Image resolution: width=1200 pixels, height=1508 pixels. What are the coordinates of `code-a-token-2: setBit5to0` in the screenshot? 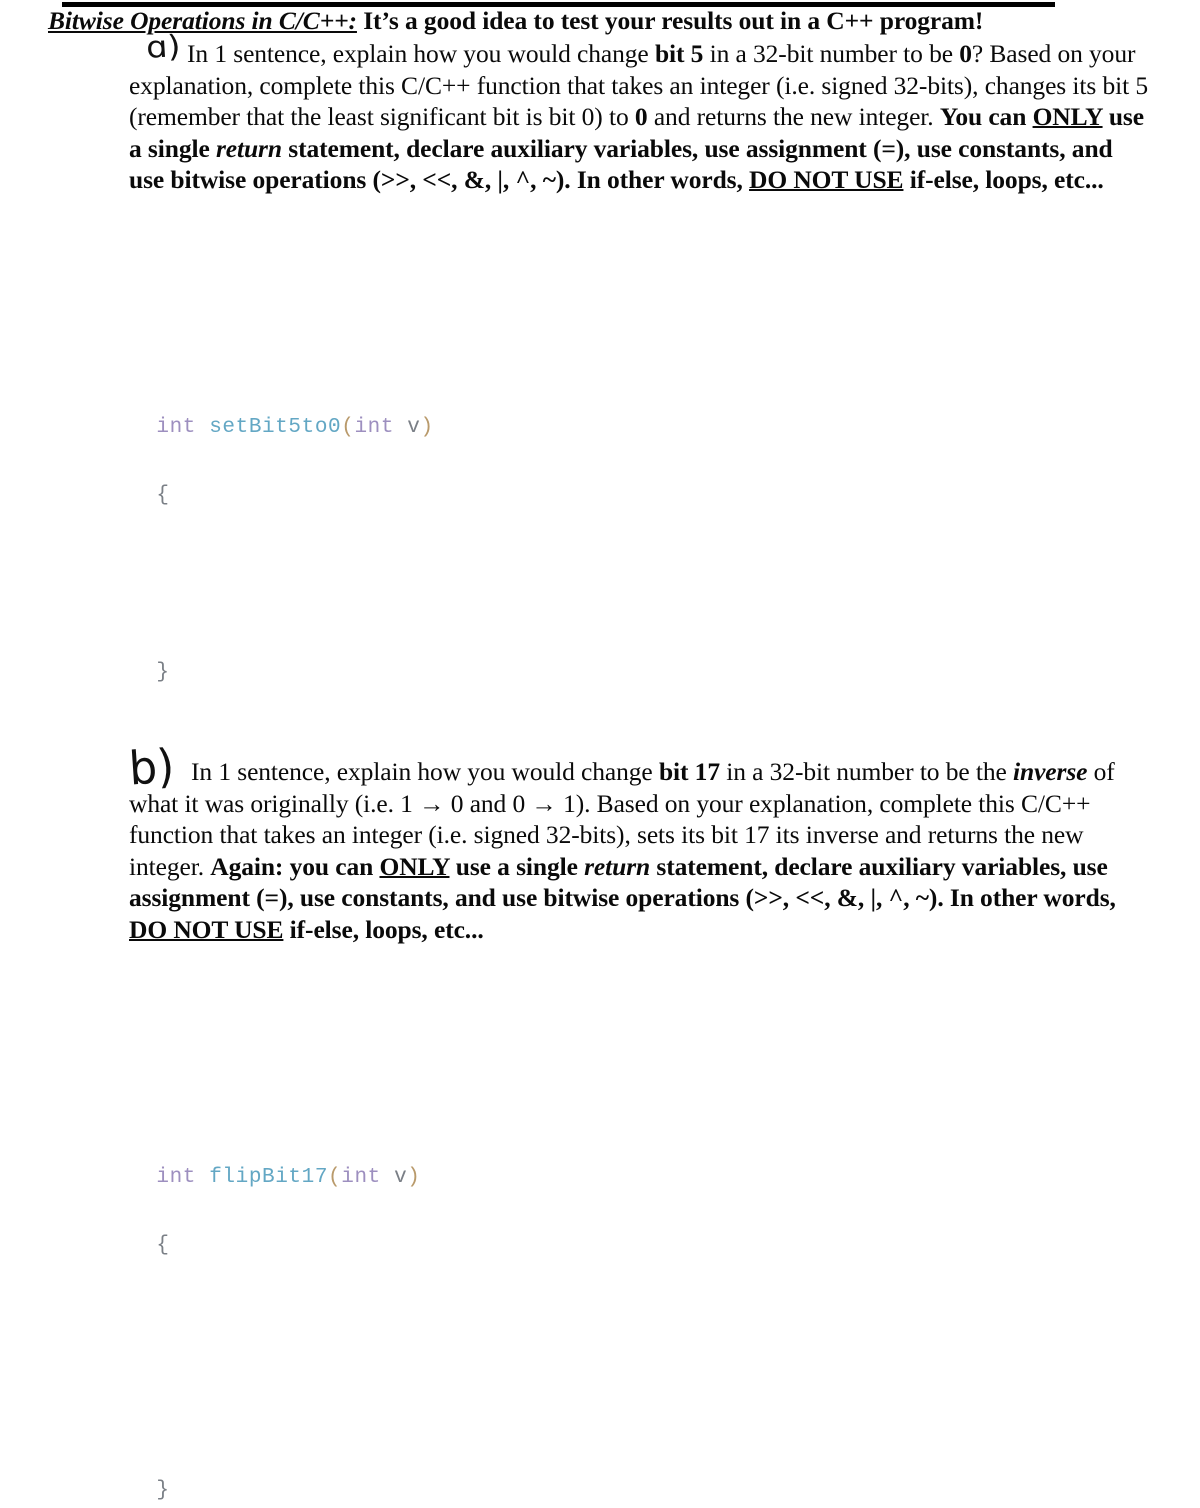 It's located at (275, 427).